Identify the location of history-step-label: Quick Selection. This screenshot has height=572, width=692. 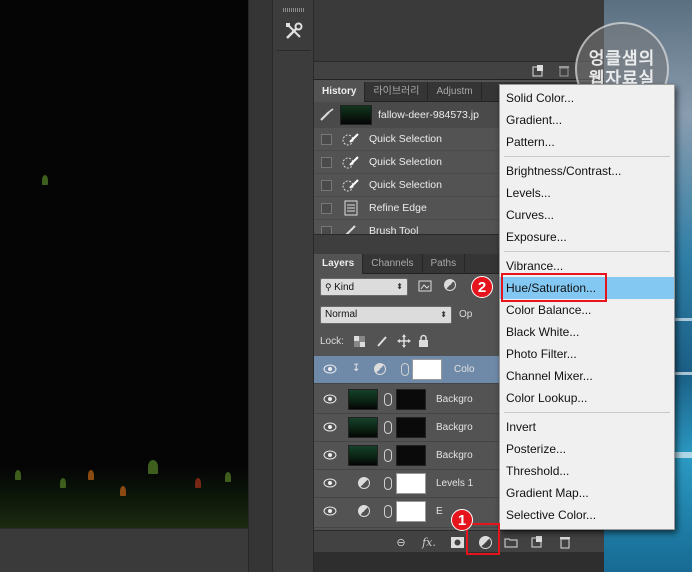
(405, 139).